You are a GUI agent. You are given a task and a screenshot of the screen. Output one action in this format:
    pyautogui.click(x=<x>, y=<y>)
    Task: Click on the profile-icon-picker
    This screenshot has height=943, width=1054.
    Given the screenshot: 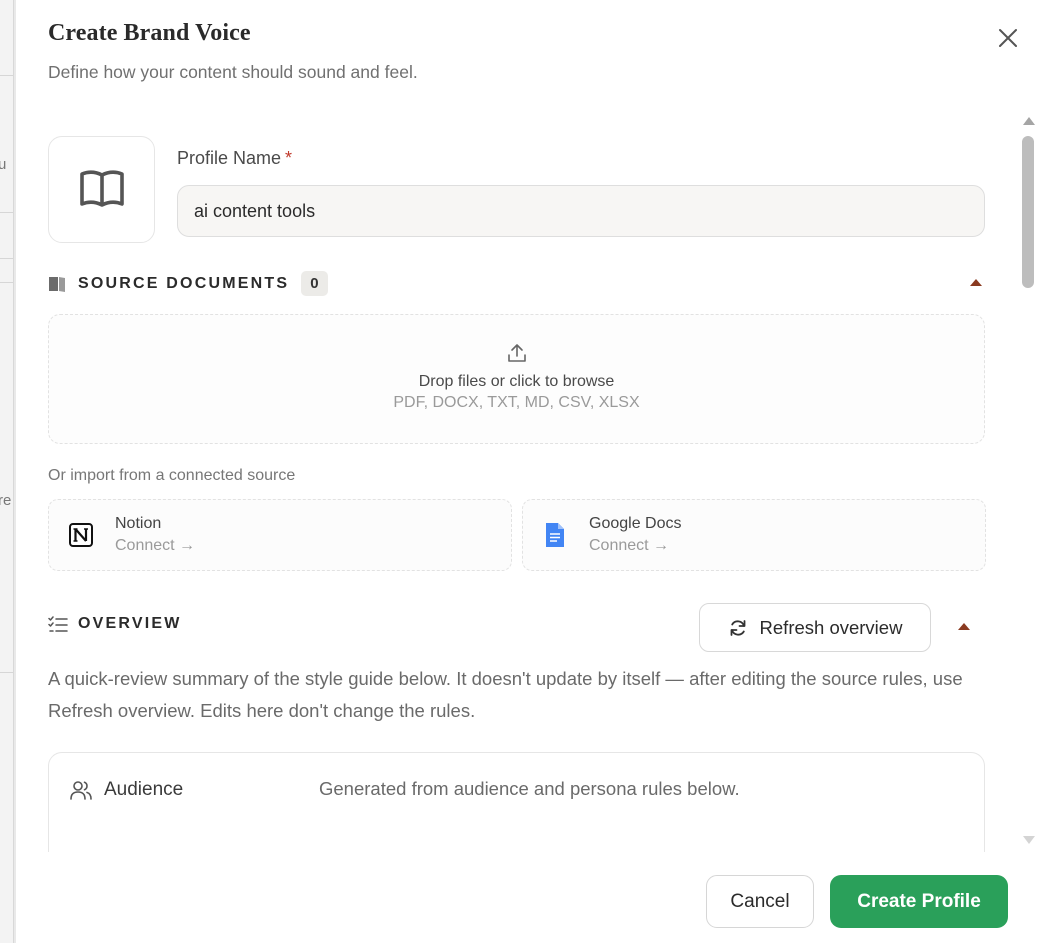 What is the action you would take?
    pyautogui.click(x=101, y=189)
    